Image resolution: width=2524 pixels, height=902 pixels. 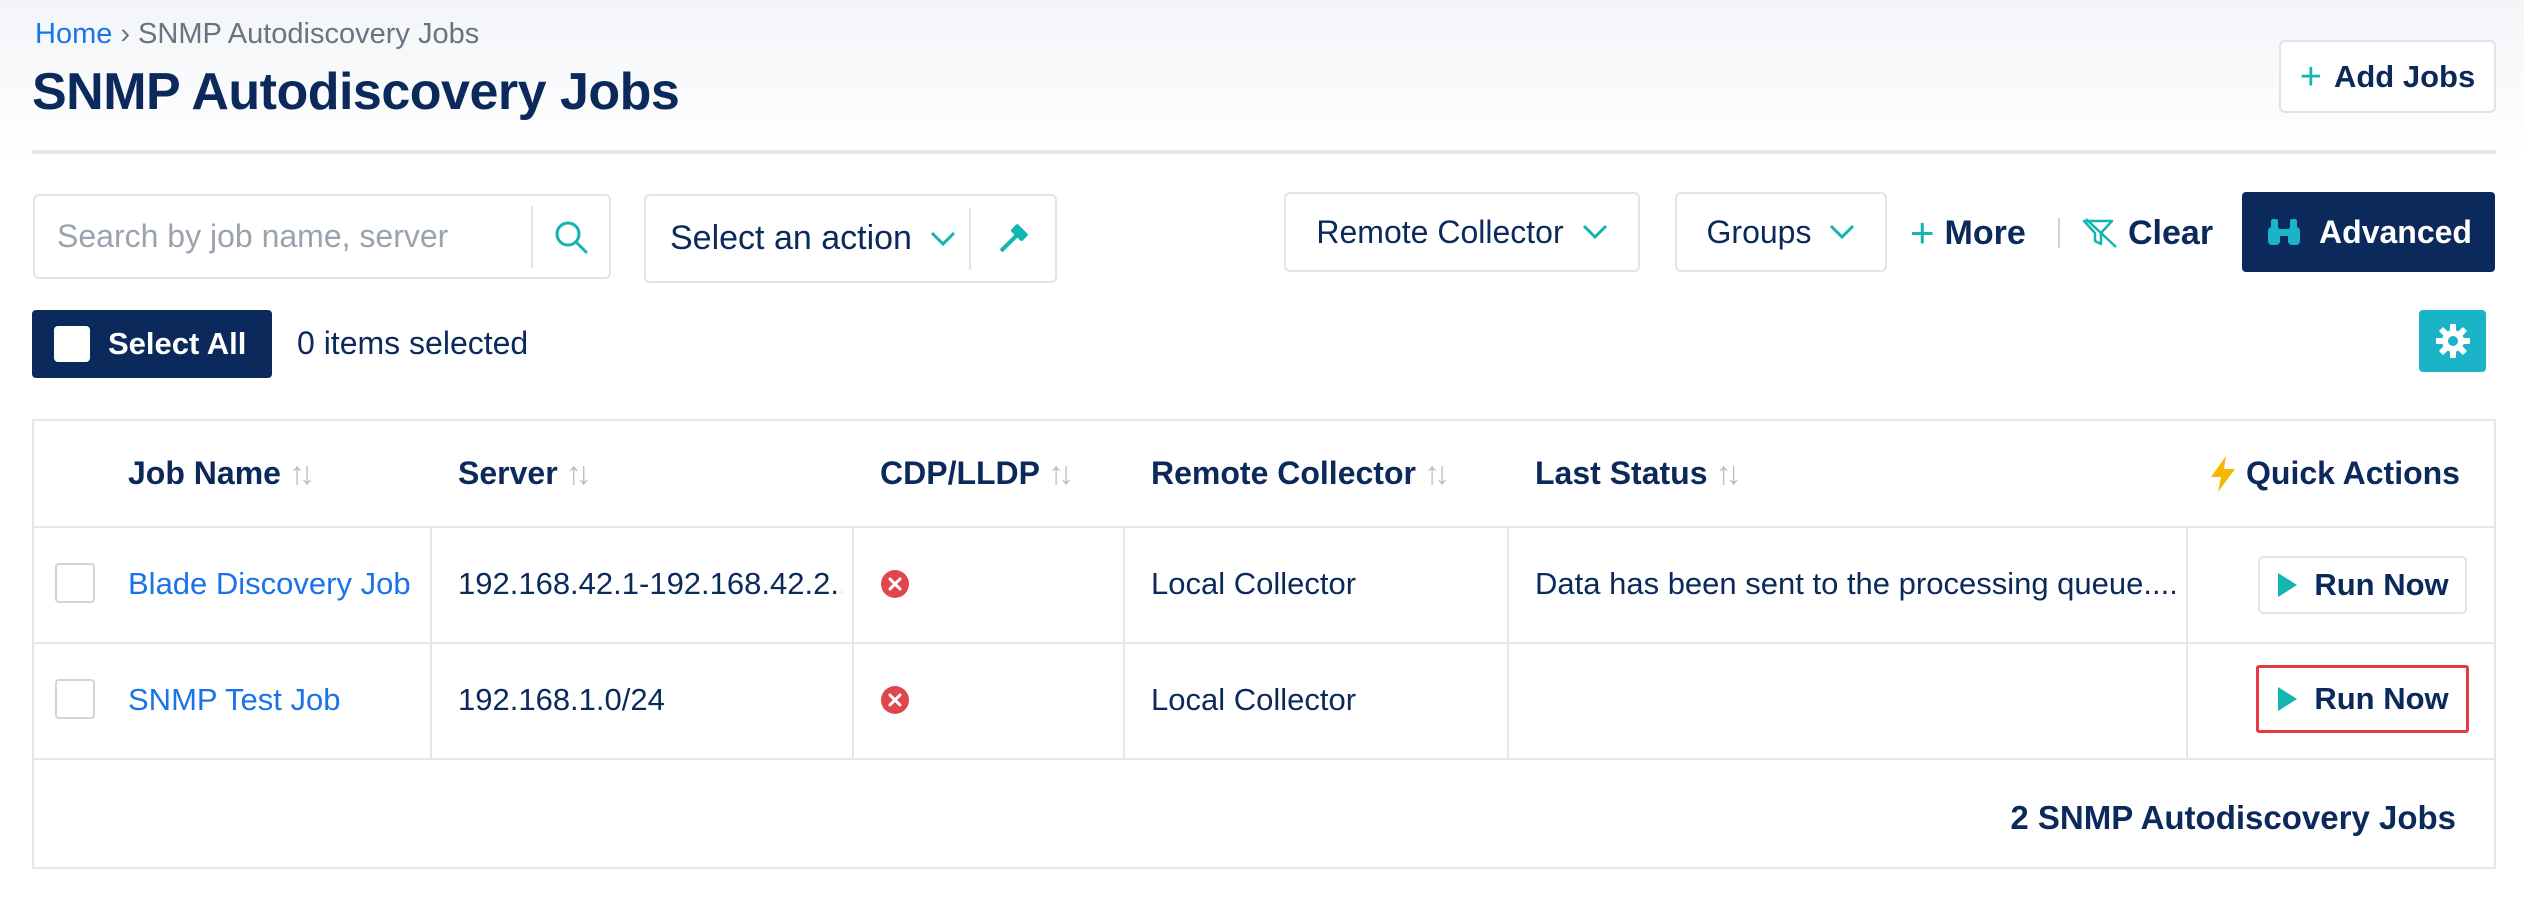 I want to click on column-header-remote-collector: Remote Collector ↑↓, so click(x=1300, y=473).